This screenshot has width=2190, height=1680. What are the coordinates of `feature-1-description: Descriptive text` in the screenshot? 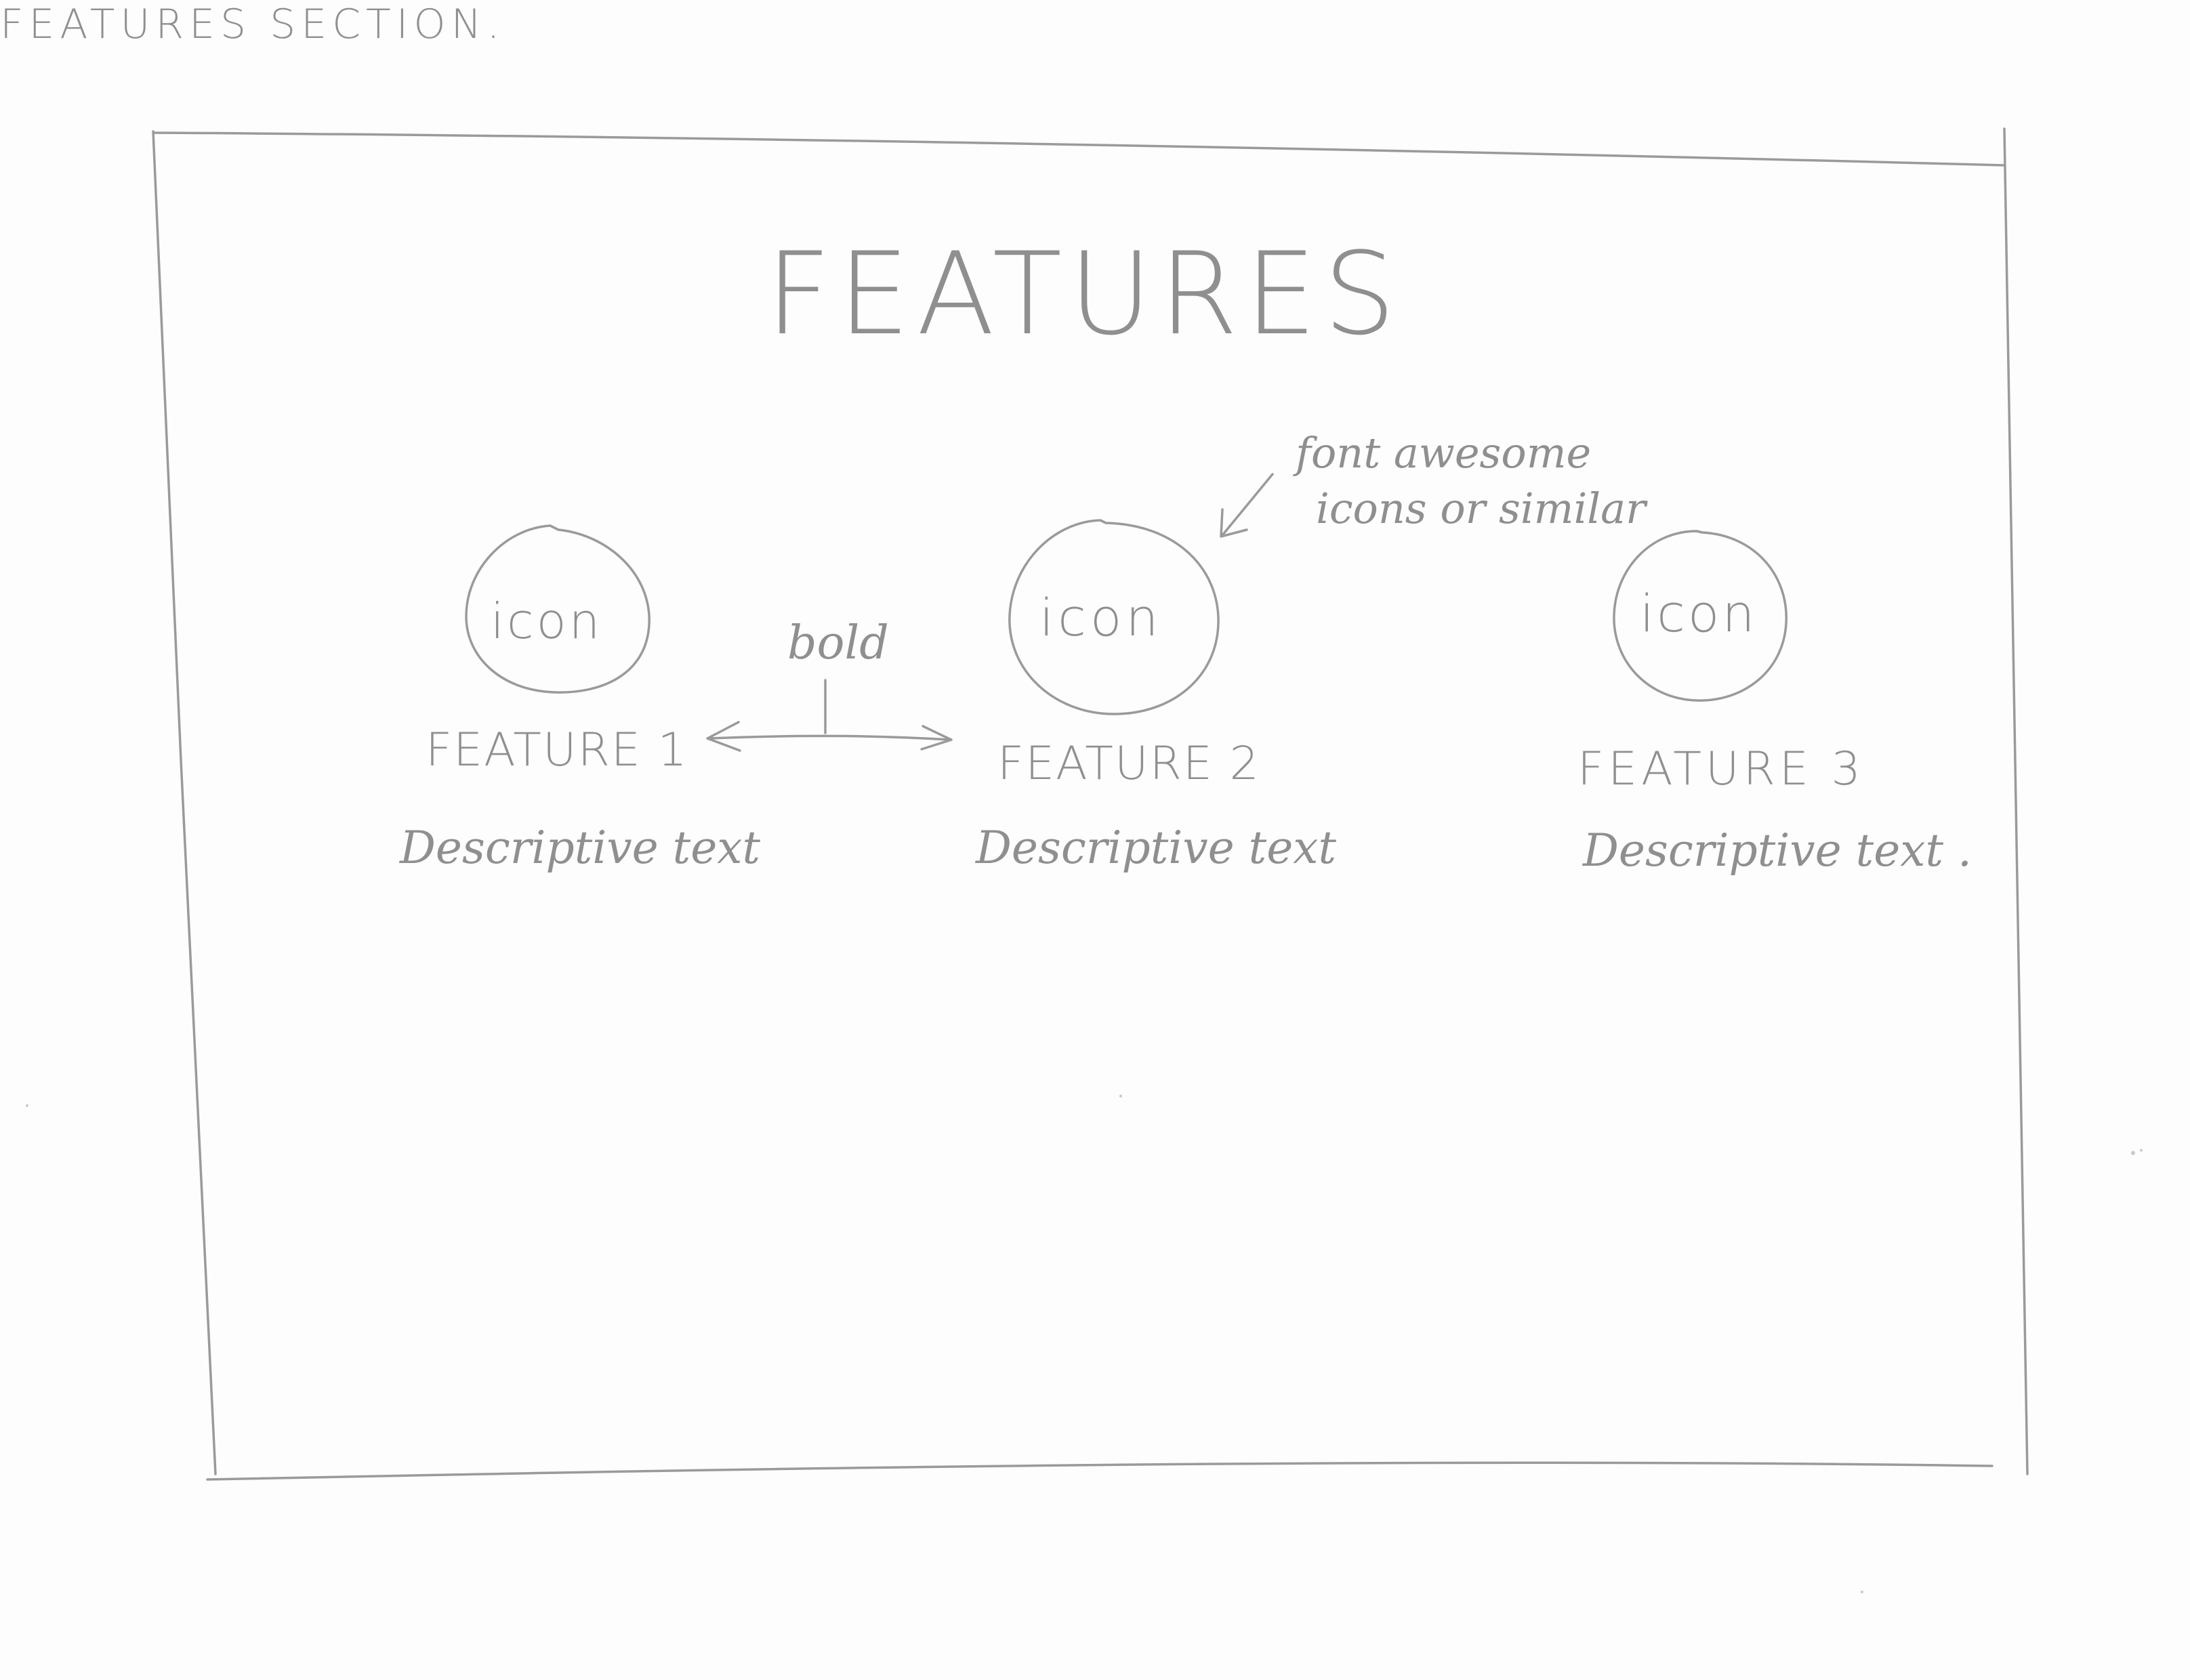 It's located at (579, 848).